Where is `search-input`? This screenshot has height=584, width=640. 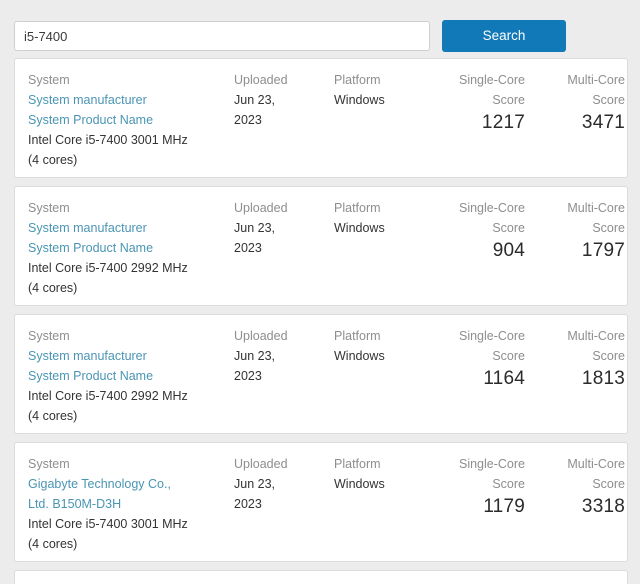
search-input is located at coordinates (222, 36).